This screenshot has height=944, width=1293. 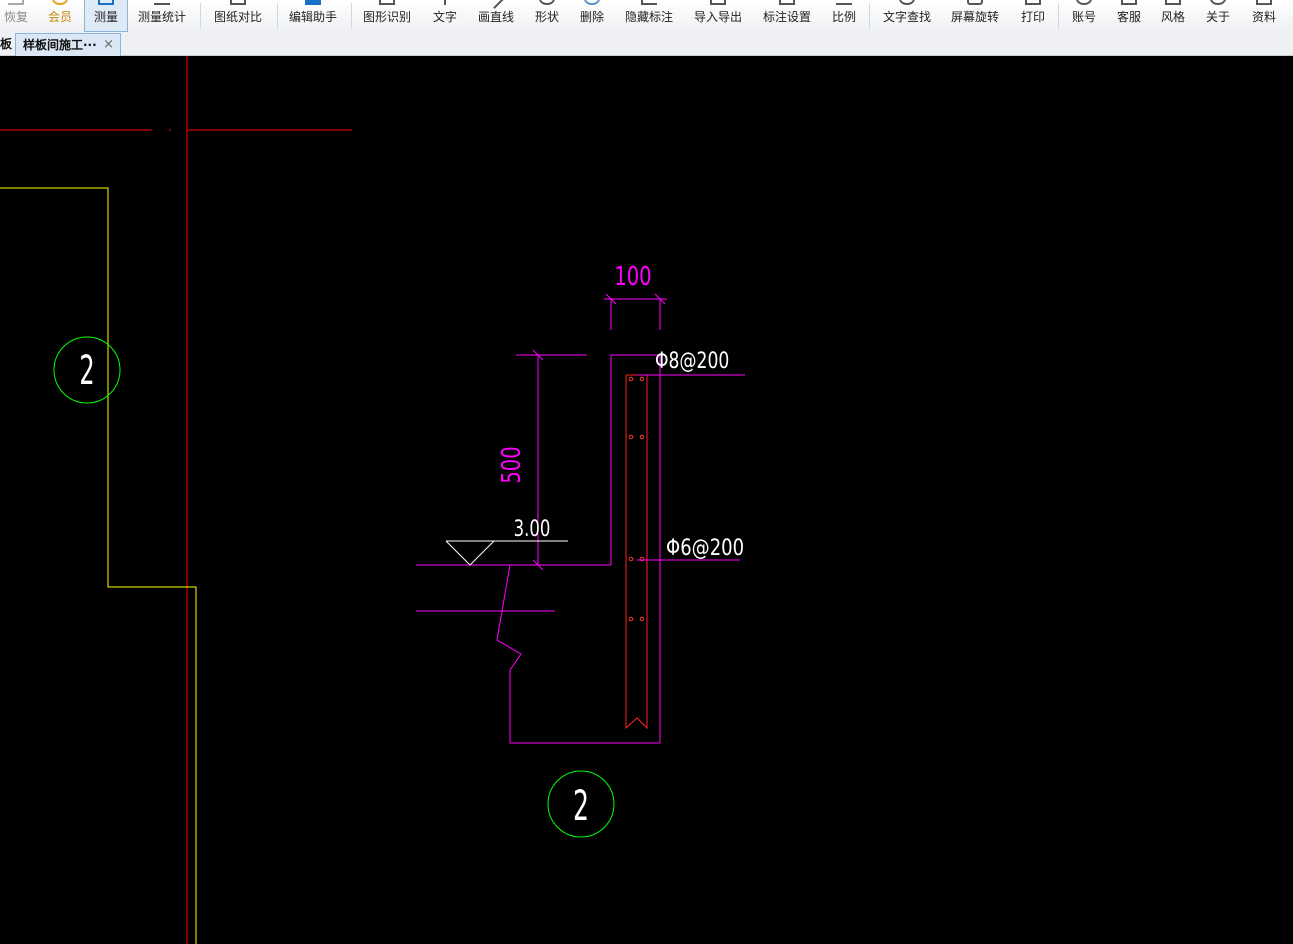 I want to click on rebar-label-mid: Φ6@200, so click(x=705, y=547).